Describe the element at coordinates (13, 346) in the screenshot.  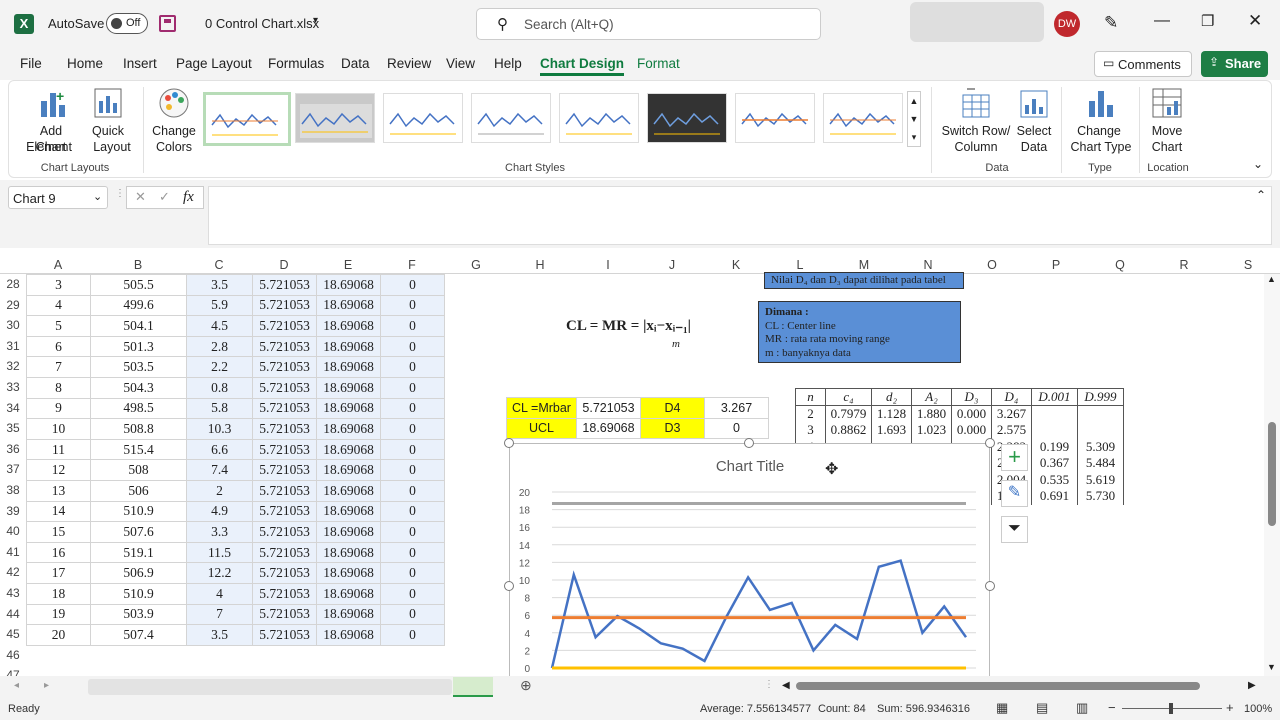
I see `row-header: 31` at that location.